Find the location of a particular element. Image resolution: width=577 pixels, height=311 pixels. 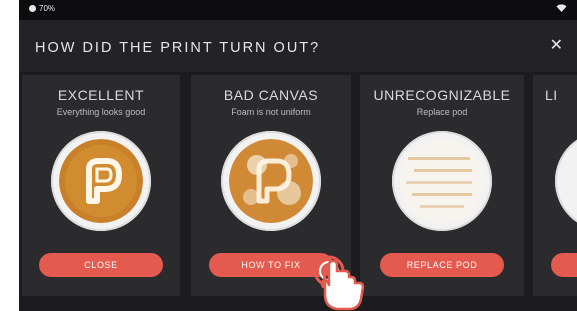

battery-level: 70% is located at coordinates (47, 8).